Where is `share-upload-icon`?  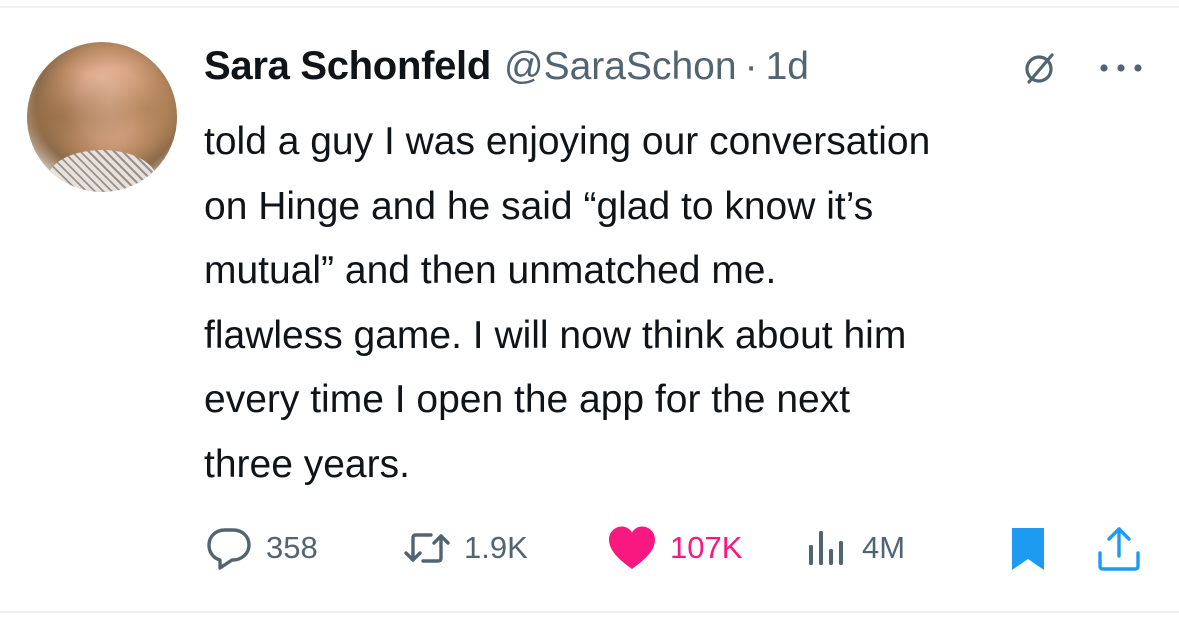
share-upload-icon is located at coordinates (1119, 549).